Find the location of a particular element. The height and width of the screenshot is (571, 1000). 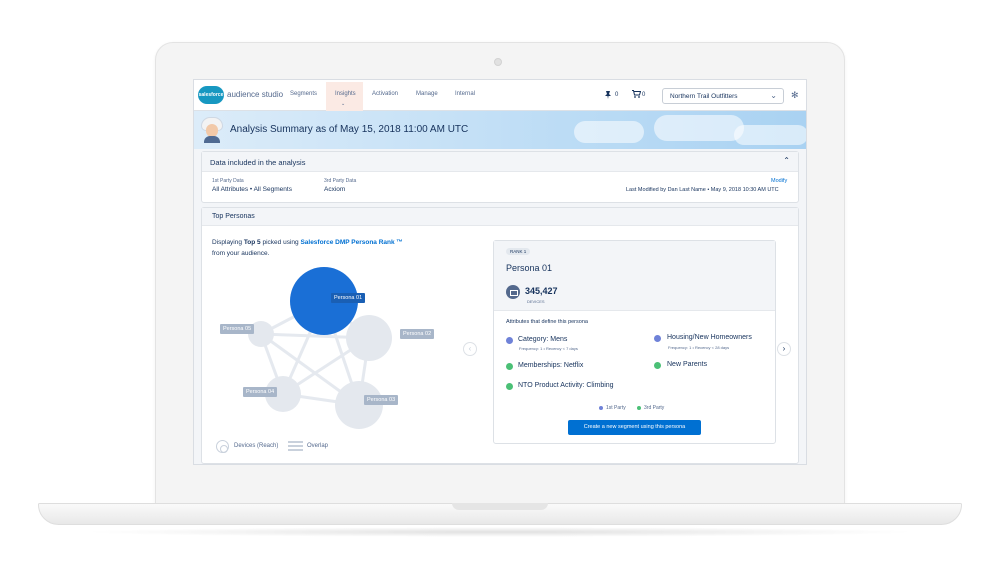

cart-count: 0 is located at coordinates (644, 95).